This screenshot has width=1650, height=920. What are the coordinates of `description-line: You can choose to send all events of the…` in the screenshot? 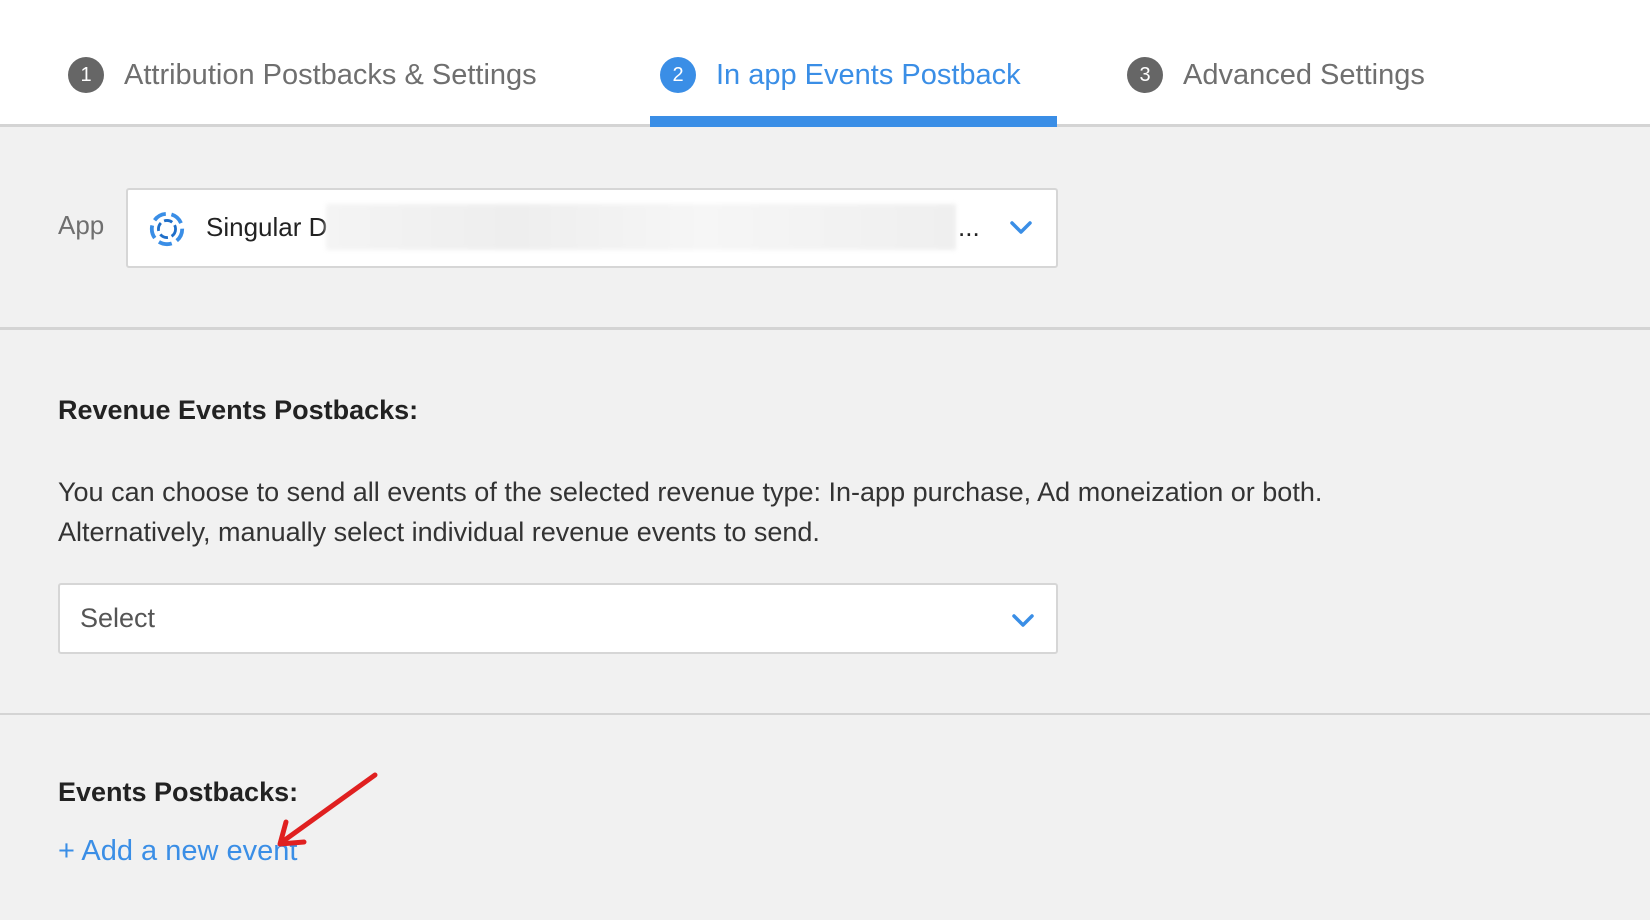 It's located at (690, 492).